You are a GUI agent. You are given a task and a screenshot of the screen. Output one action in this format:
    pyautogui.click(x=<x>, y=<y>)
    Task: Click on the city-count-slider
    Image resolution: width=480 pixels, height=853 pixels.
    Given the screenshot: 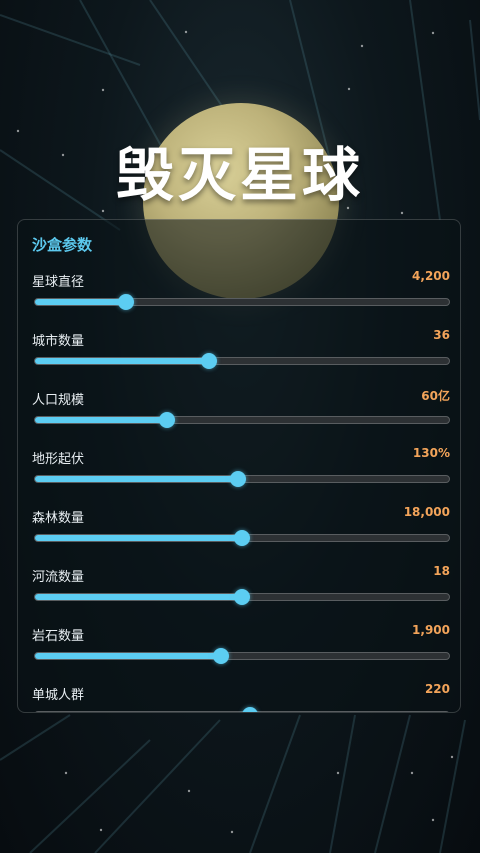 What is the action you would take?
    pyautogui.click(x=242, y=361)
    